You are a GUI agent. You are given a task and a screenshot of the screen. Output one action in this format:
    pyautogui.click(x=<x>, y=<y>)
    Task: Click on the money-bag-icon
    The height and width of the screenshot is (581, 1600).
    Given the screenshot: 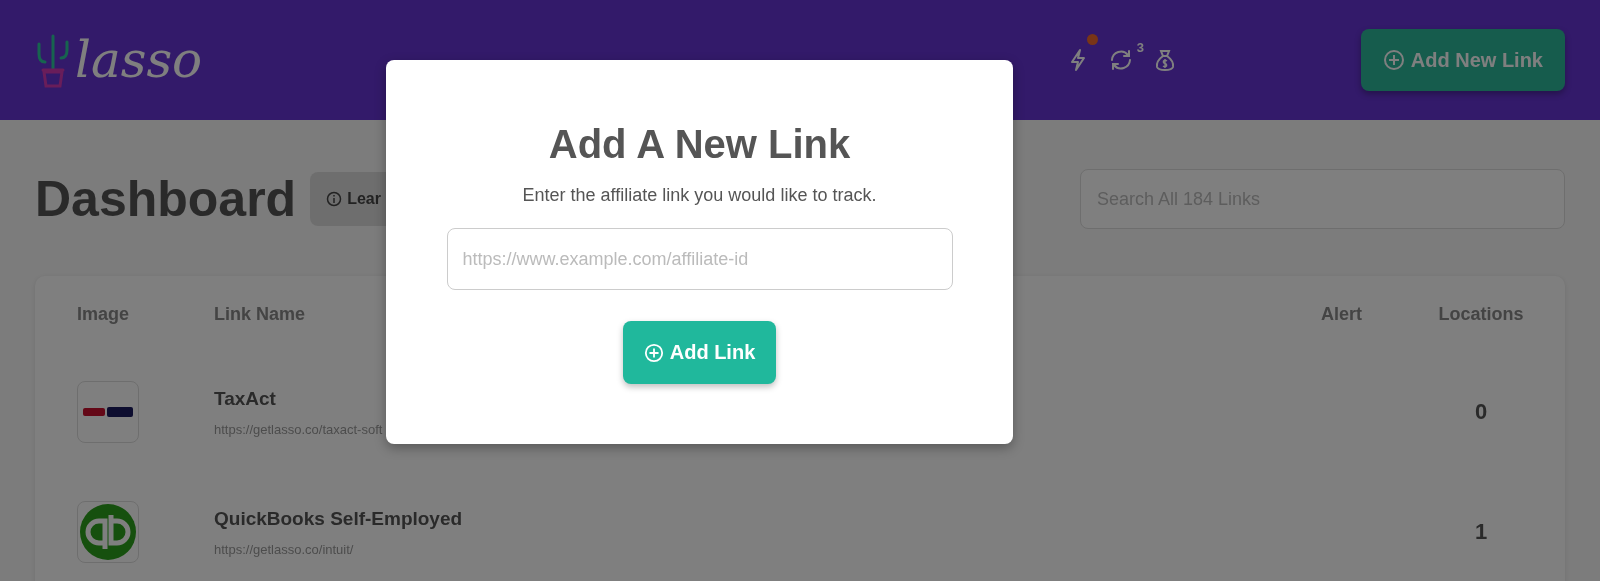 What is the action you would take?
    pyautogui.click(x=1165, y=60)
    